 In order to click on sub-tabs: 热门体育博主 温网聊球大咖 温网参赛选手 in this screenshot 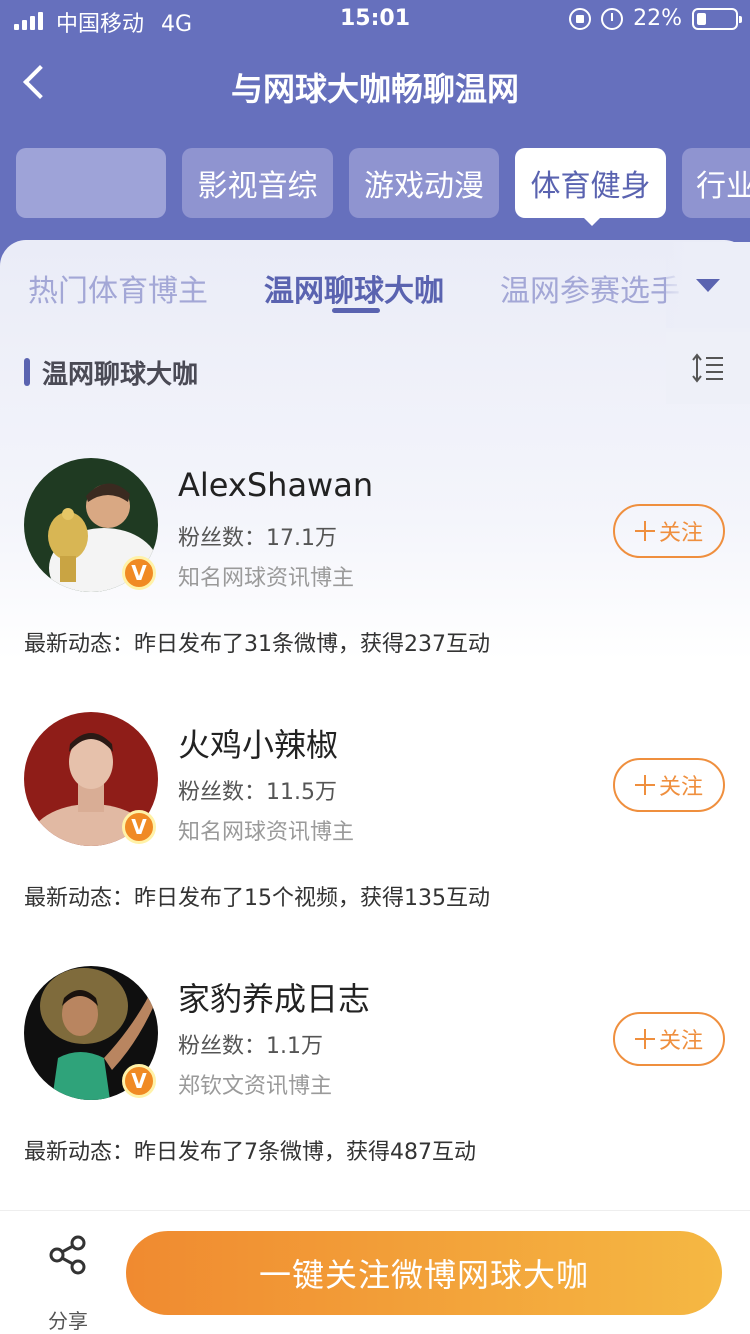, I will do `click(375, 285)`.